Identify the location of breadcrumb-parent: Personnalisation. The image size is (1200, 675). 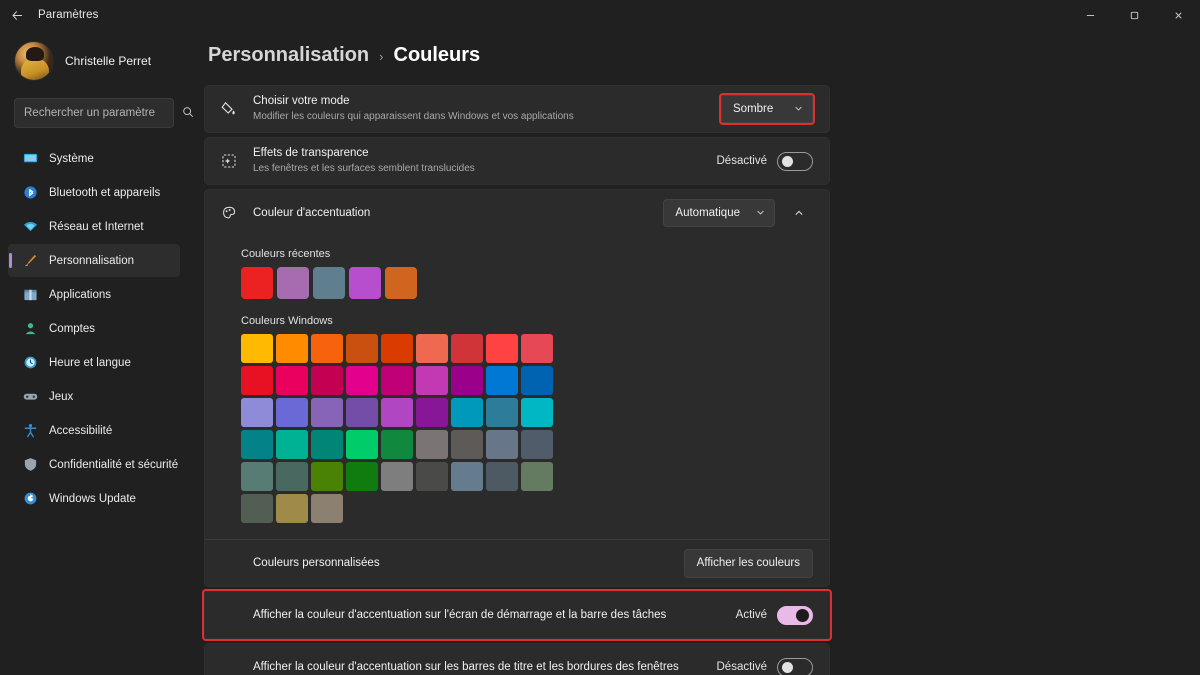
(288, 55).